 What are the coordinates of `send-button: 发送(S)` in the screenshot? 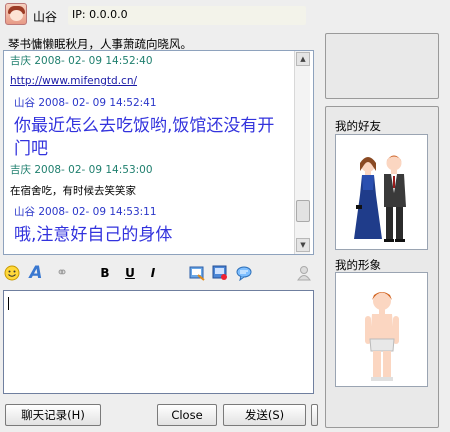 It's located at (264, 415).